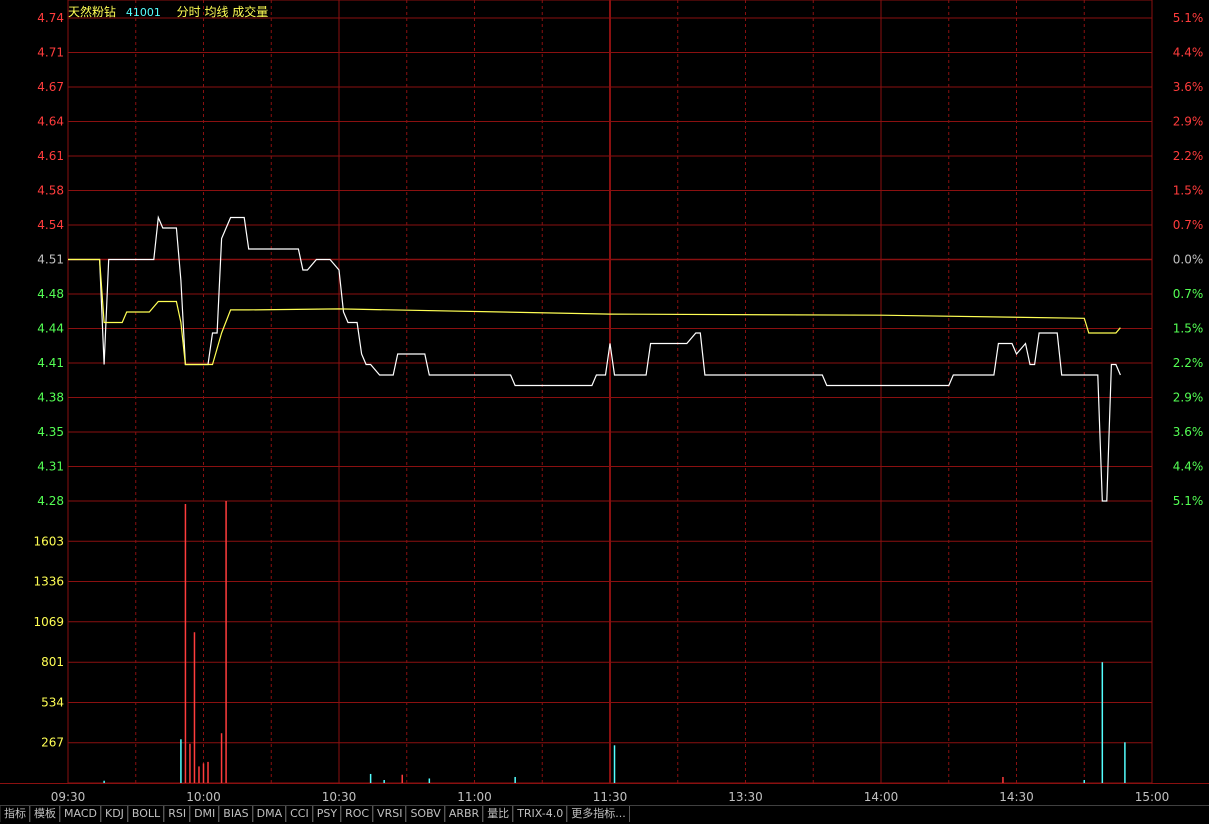  Describe the element at coordinates (222, 12) in the screenshot. I see `indicator-labels: 分时 均线 成交量` at that location.